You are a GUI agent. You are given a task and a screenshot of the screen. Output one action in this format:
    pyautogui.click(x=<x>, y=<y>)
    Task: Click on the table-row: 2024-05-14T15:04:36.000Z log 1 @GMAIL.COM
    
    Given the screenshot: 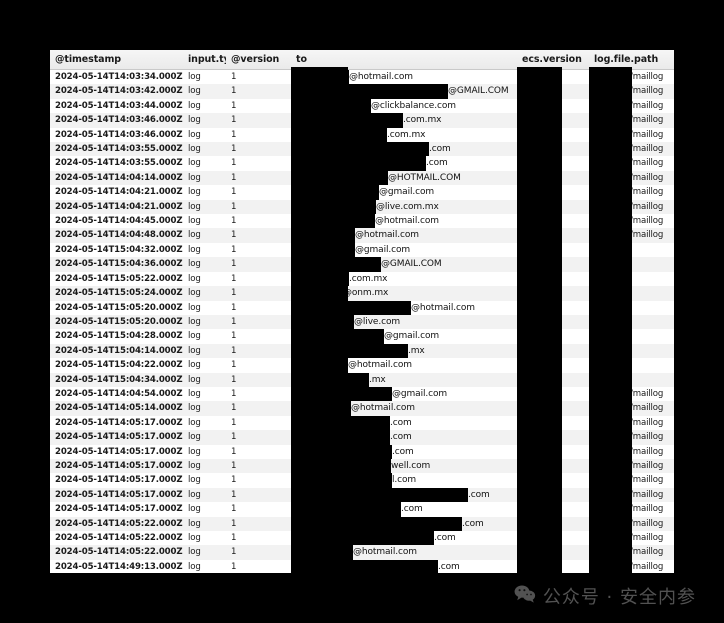 What is the action you would take?
    pyautogui.click(x=362, y=264)
    